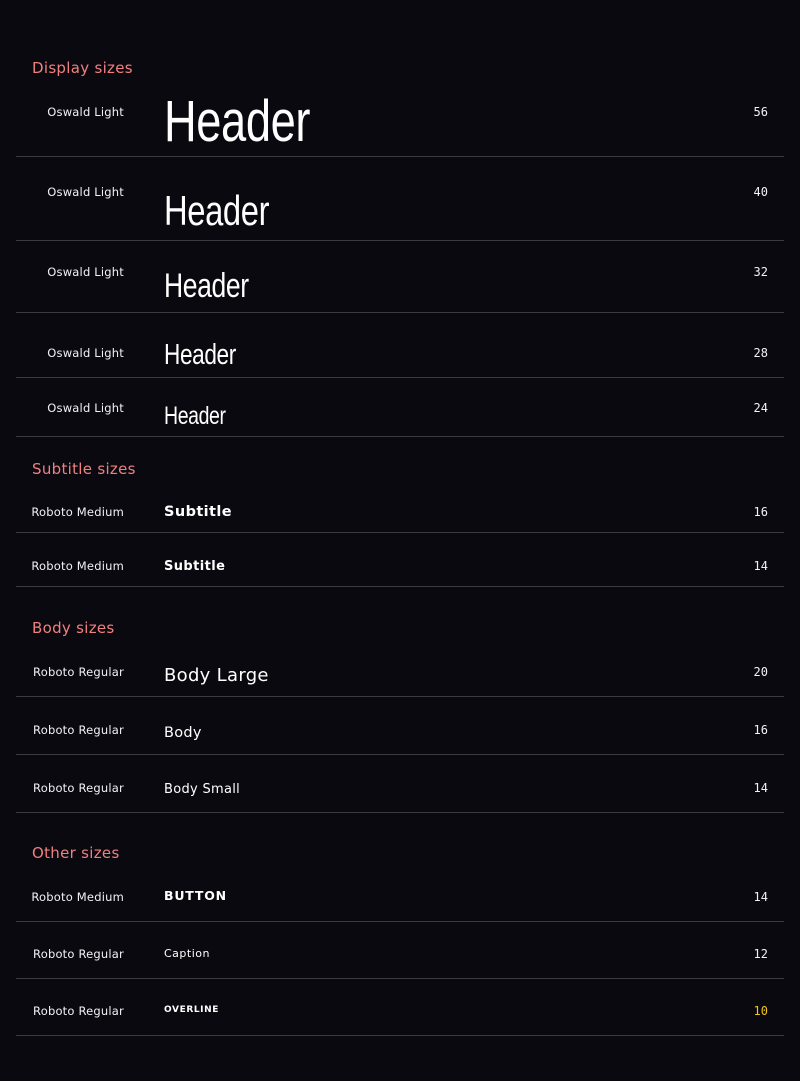  What do you see at coordinates (400, 726) in the screenshot?
I see `type-row-body-16: Roboto Regular Body 16` at bounding box center [400, 726].